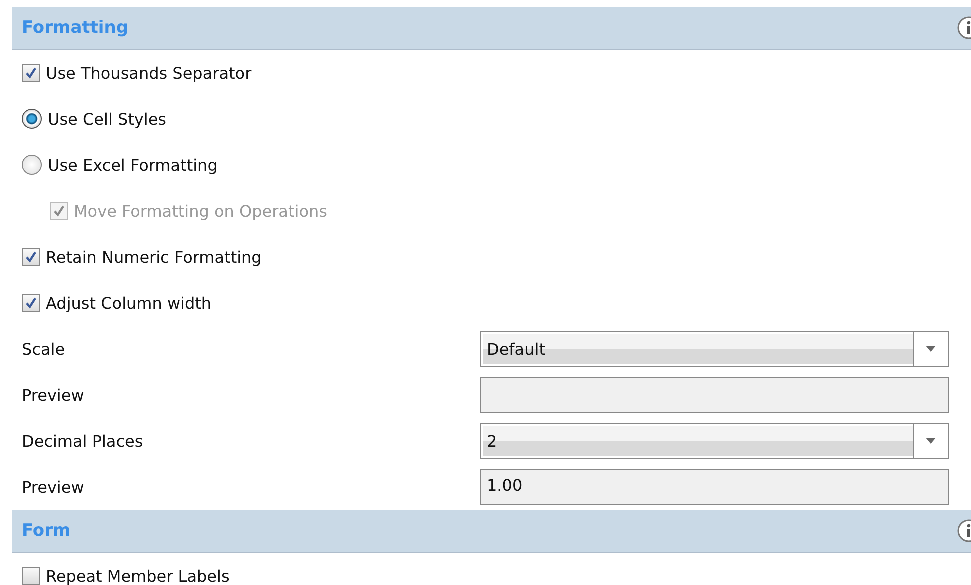  I want to click on checkbox-label: Repeat Member Labels, so click(138, 575).